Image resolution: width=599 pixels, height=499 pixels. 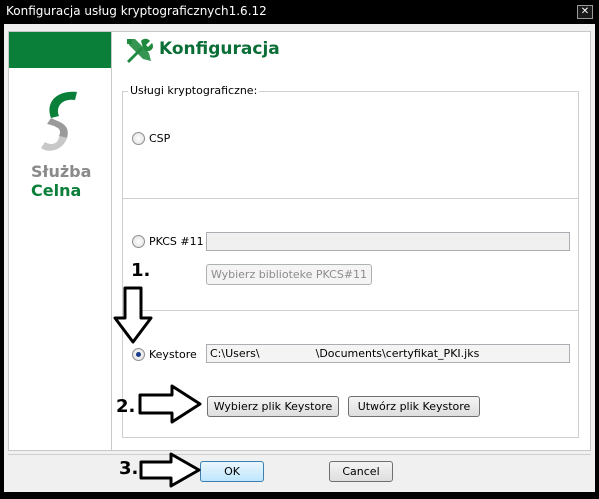 I want to click on logo-line-1: Służba, so click(x=61, y=171).